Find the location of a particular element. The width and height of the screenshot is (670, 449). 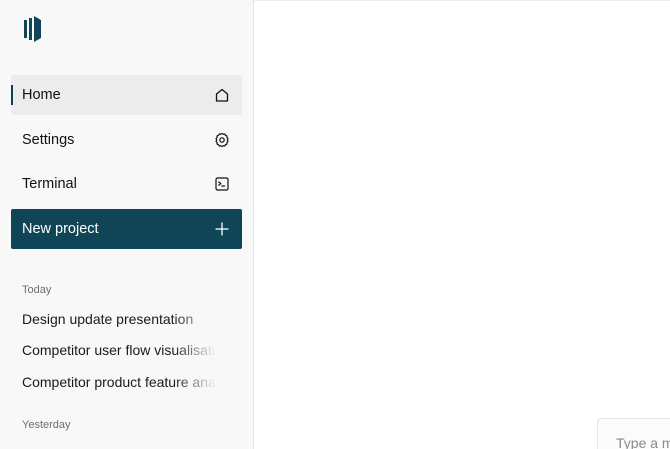

new-project-button: New project is located at coordinates (126, 229).